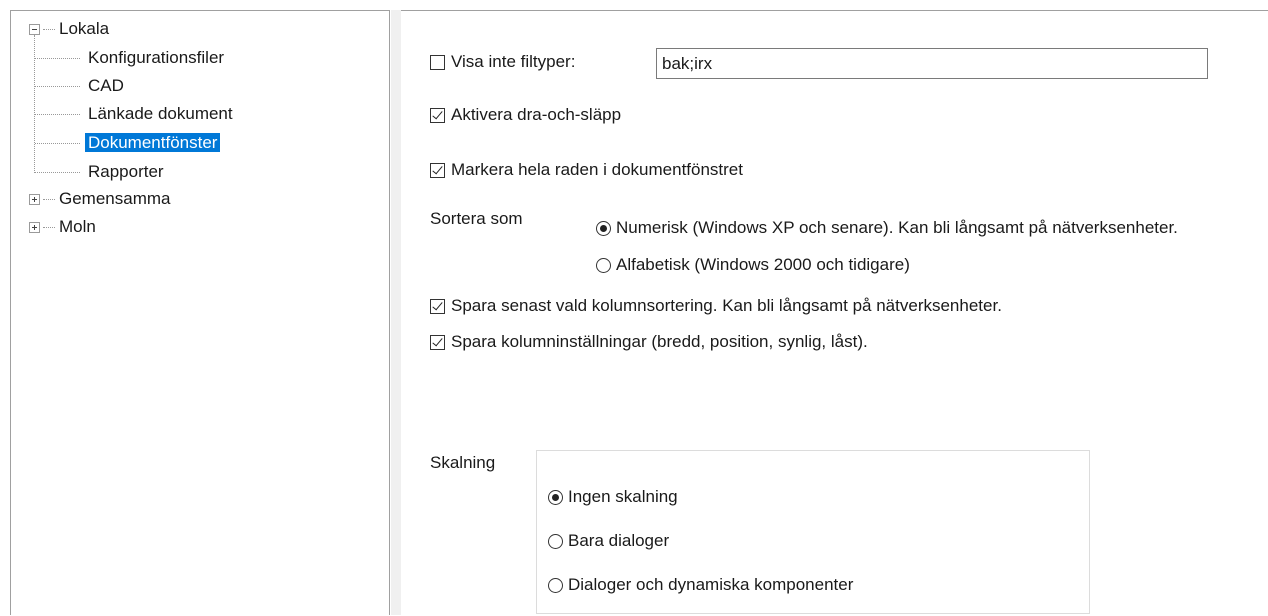 This screenshot has height=616, width=1268. What do you see at coordinates (476, 218) in the screenshot?
I see `sort-label: Sortera som` at bounding box center [476, 218].